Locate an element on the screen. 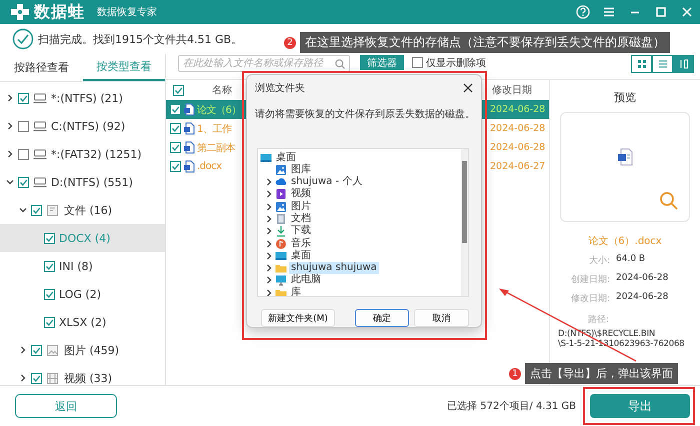 This screenshot has width=700, height=426. file-name: 论文（6） is located at coordinates (219, 110).